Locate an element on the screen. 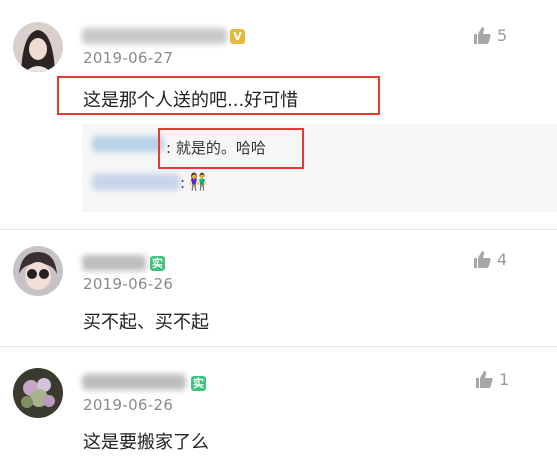 This screenshot has width=557, height=459. like-button: 5 is located at coordinates (490, 35).